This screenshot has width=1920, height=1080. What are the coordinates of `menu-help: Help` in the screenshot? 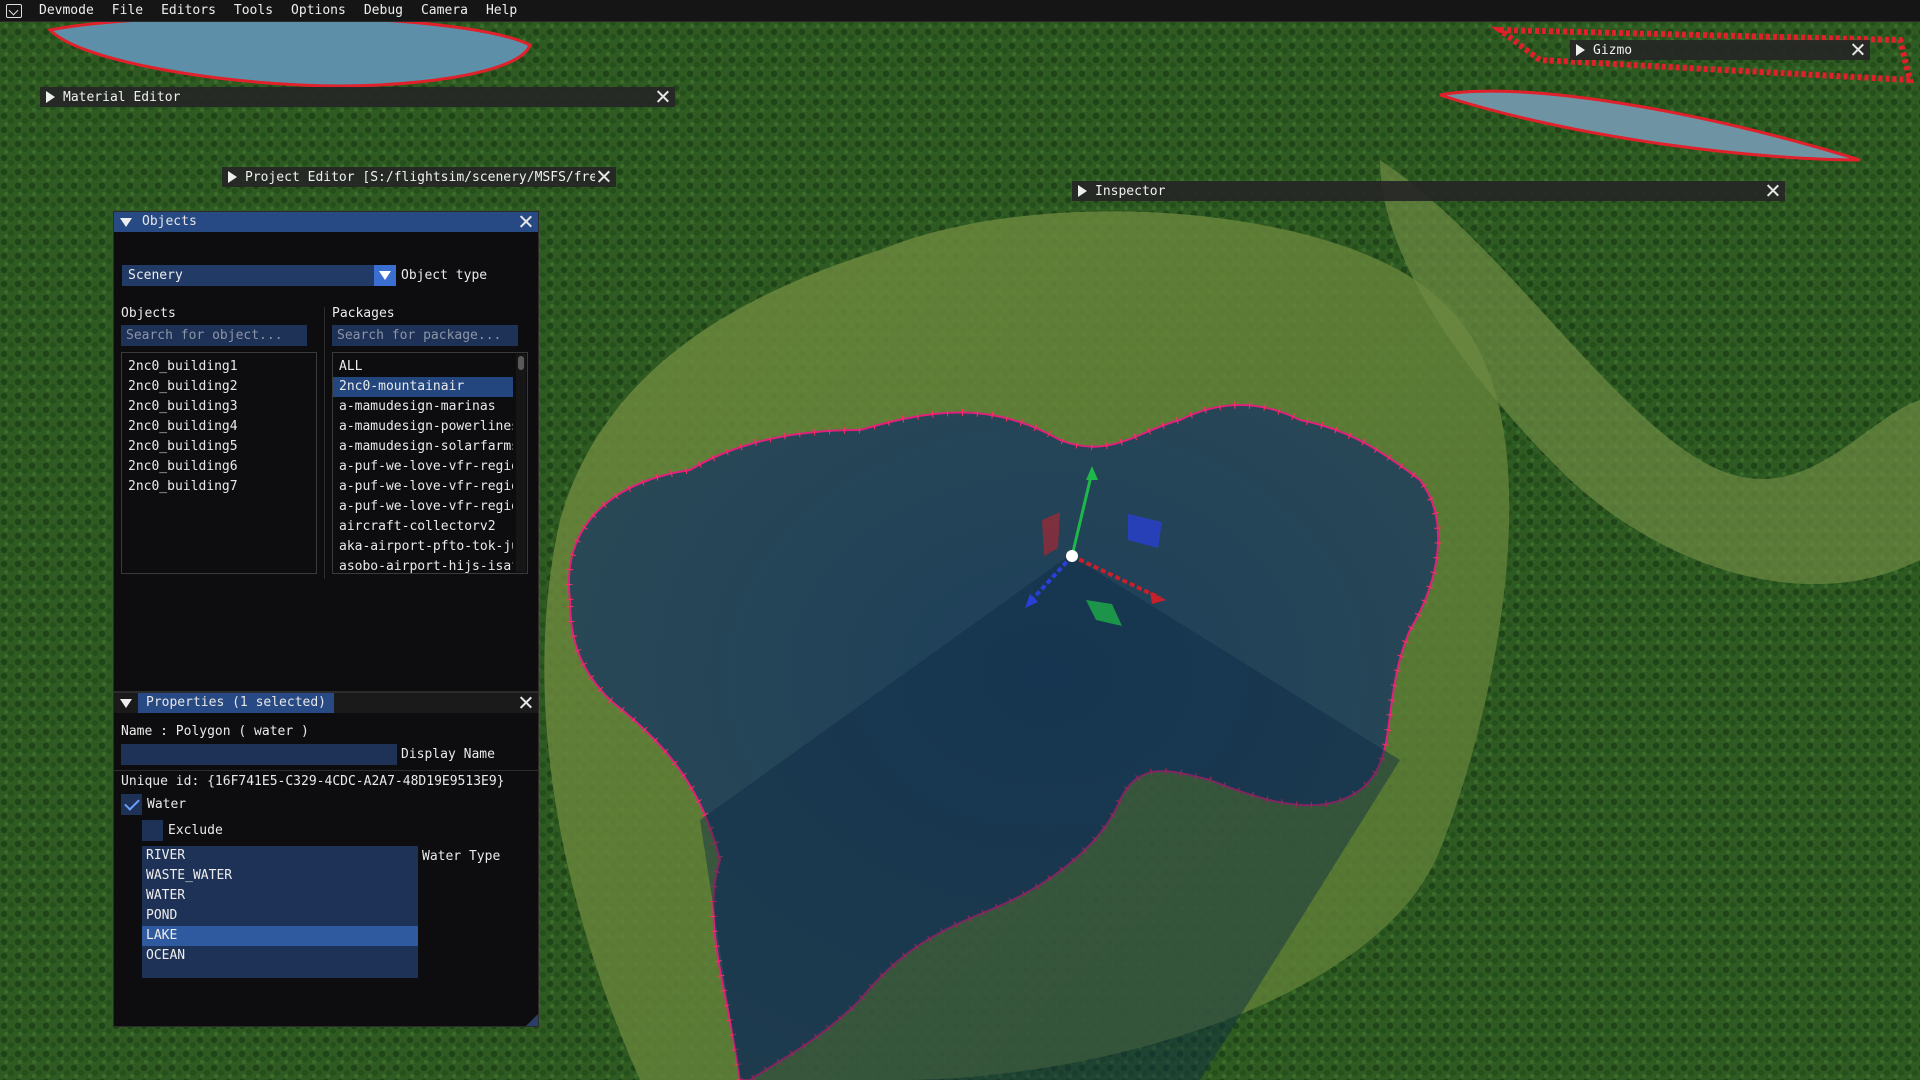 It's located at (501, 11).